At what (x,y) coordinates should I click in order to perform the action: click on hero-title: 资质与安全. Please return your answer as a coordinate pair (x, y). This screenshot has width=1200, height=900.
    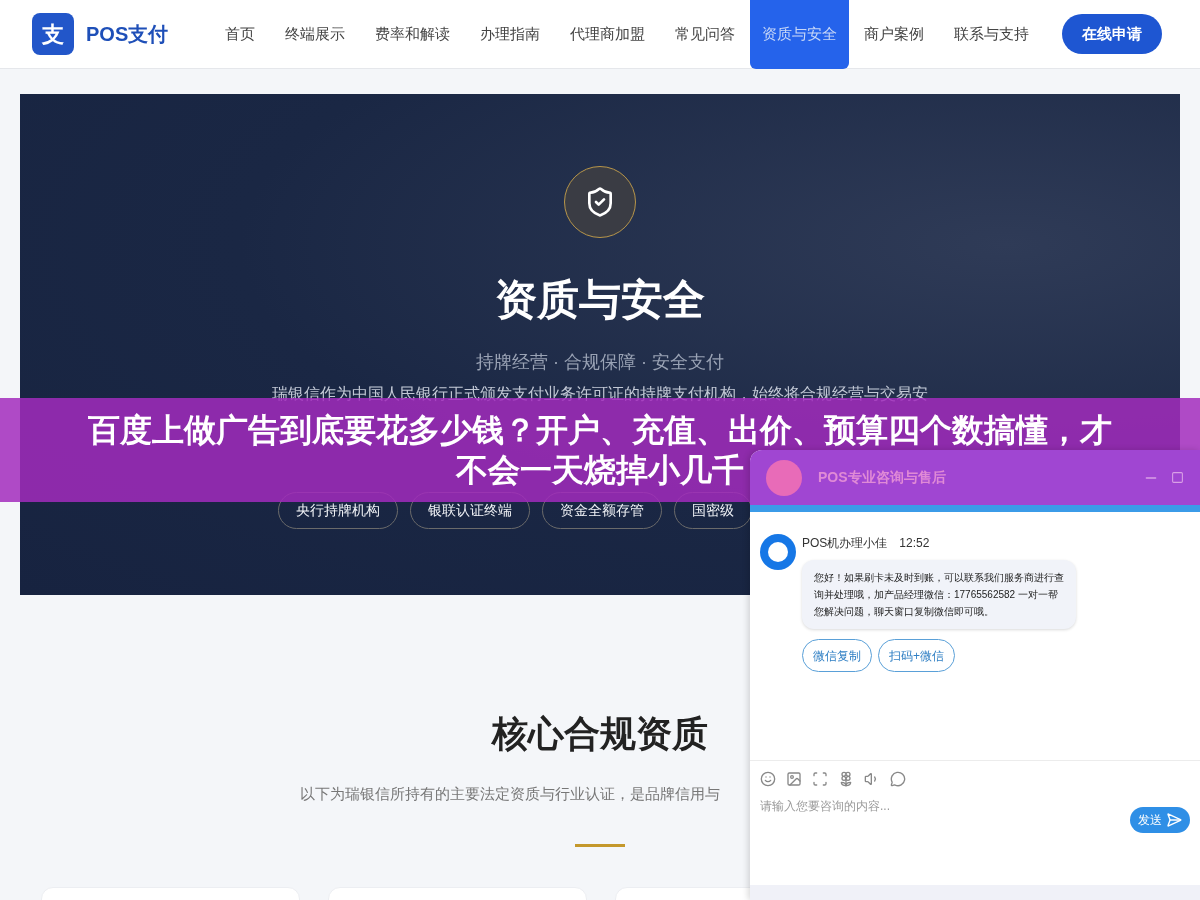
    Looking at the image, I should click on (600, 300).